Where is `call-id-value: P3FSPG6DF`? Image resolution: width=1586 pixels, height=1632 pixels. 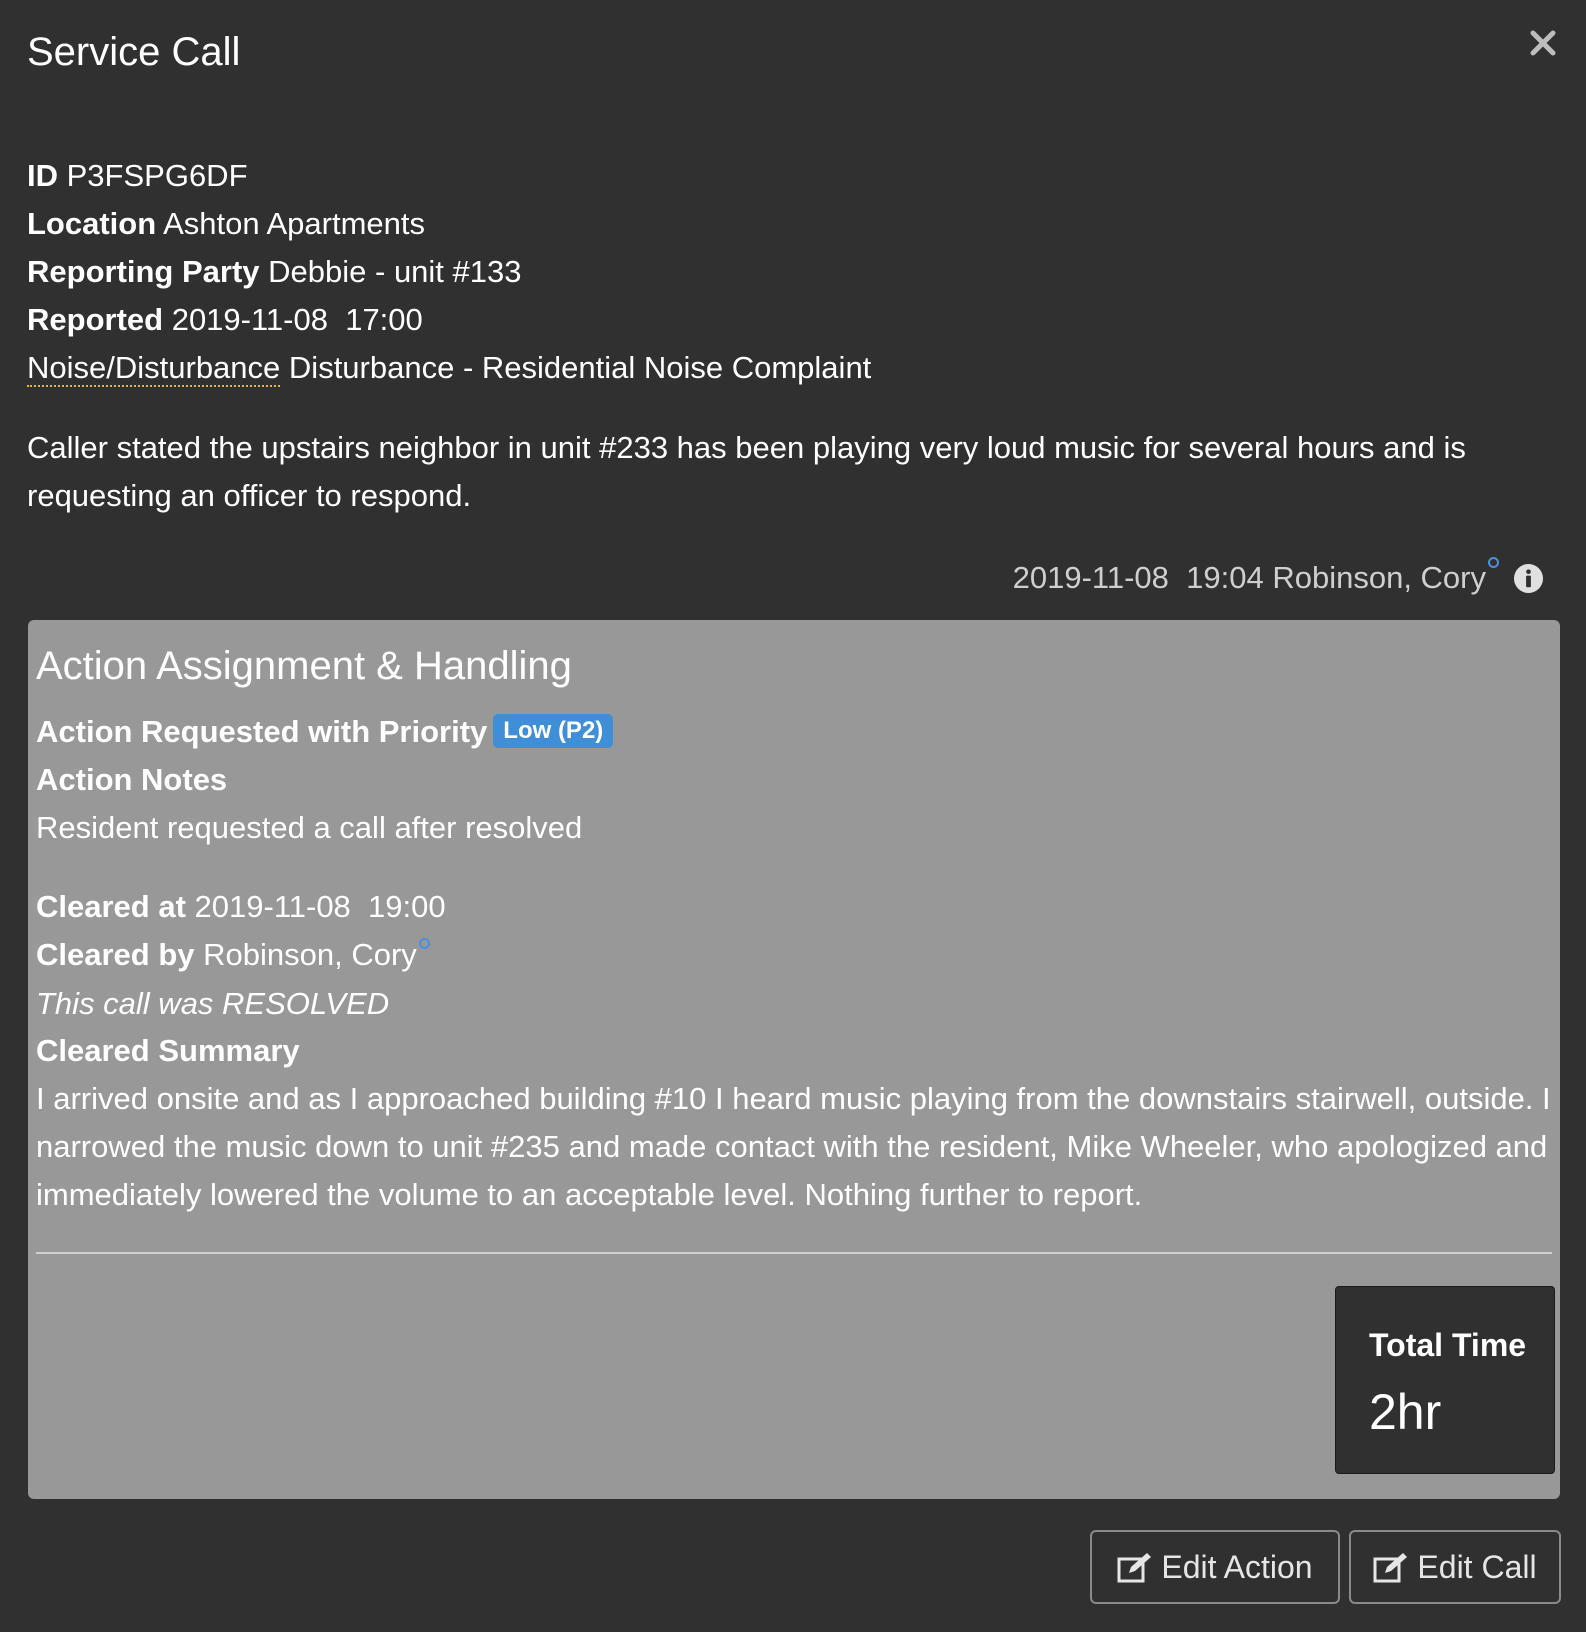
call-id-value: P3FSPG6DF is located at coordinates (157, 175).